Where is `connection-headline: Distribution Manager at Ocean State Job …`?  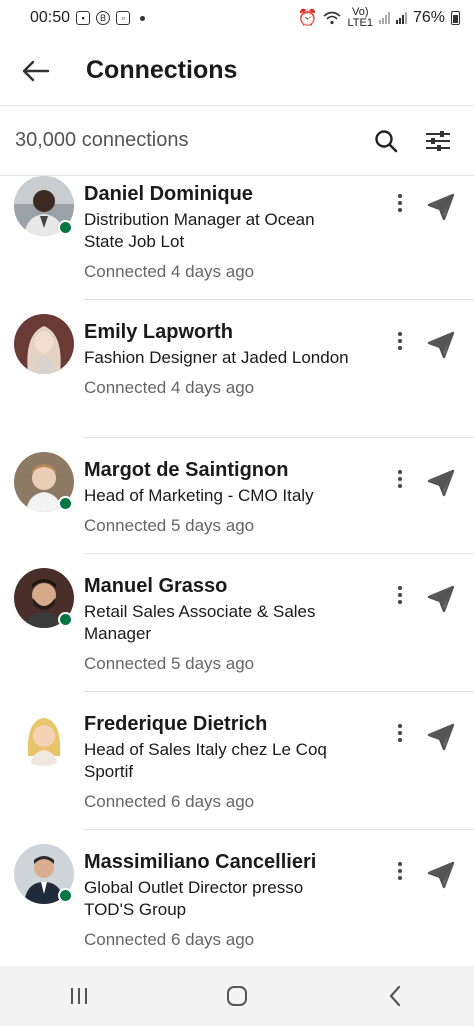
connection-headline: Distribution Manager at Ocean State Job … is located at coordinates (199, 230).